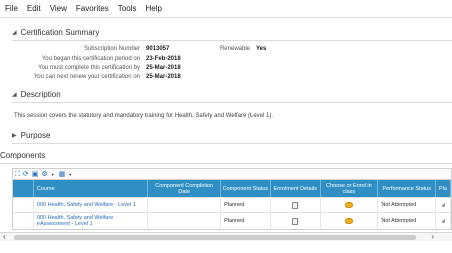 Image resolution: width=452 pixels, height=253 pixels. Describe the element at coordinates (26, 174) in the screenshot. I see `refresh-icon: ⟳` at that location.